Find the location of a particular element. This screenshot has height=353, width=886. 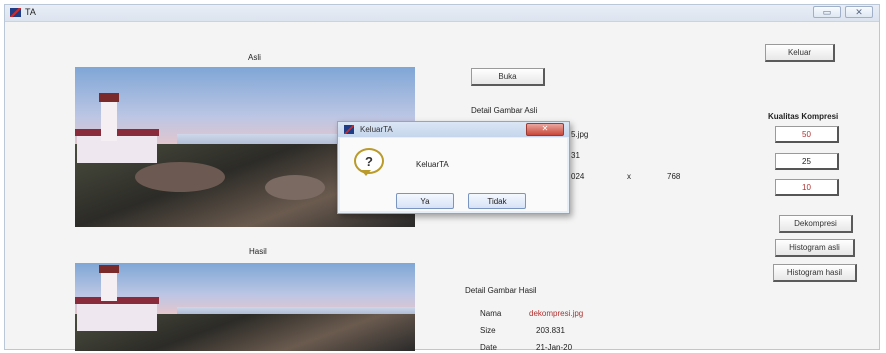

dialog-app-icon is located at coordinates (349, 129).